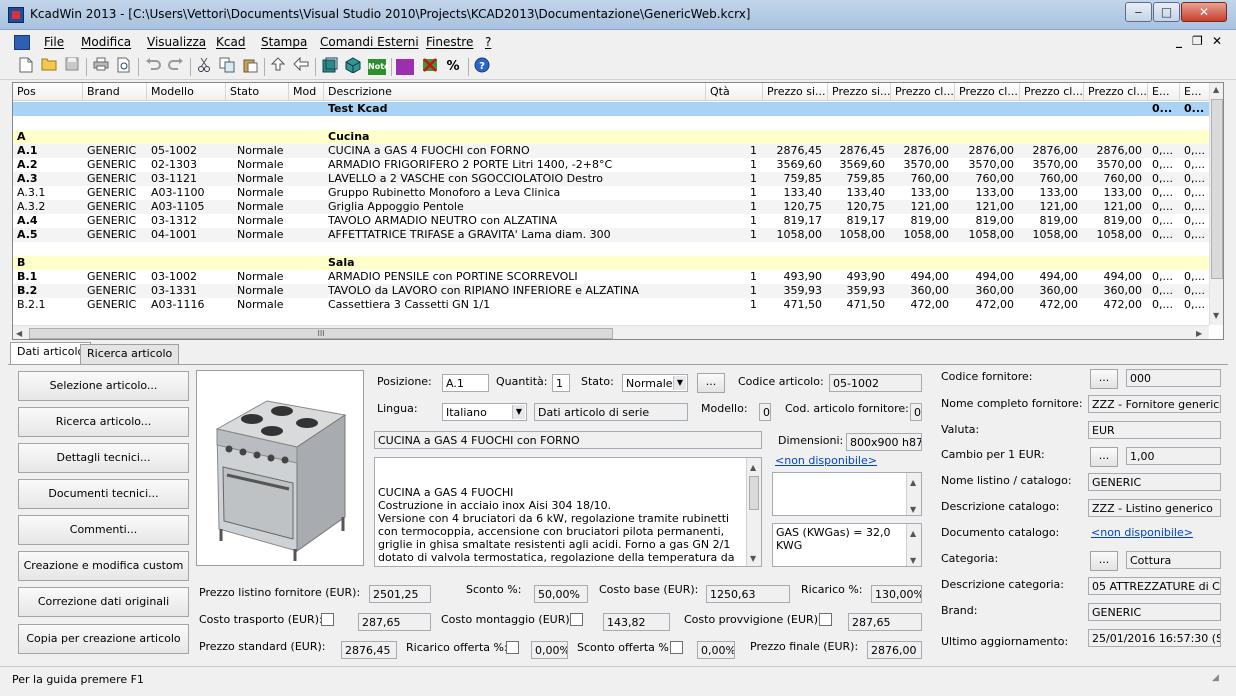 Image resolution: width=1236 pixels, height=696 pixels. I want to click on menu-finestre: Finestre, so click(449, 42).